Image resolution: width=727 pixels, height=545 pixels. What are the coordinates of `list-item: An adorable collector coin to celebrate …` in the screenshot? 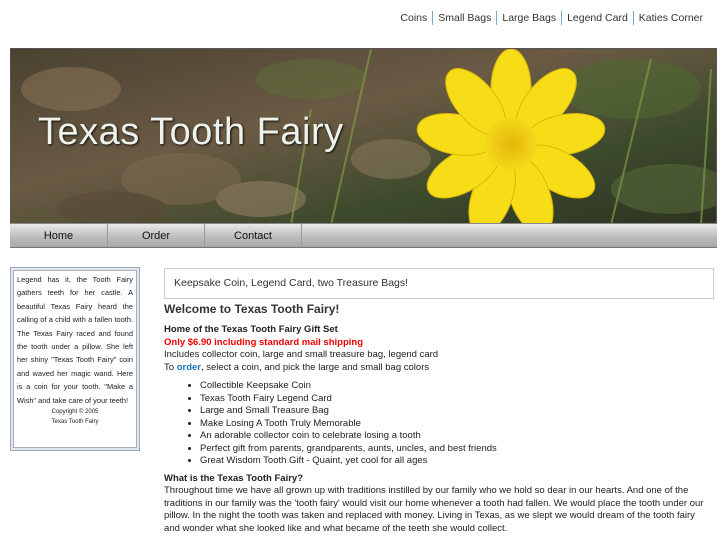 It's located at (458, 436).